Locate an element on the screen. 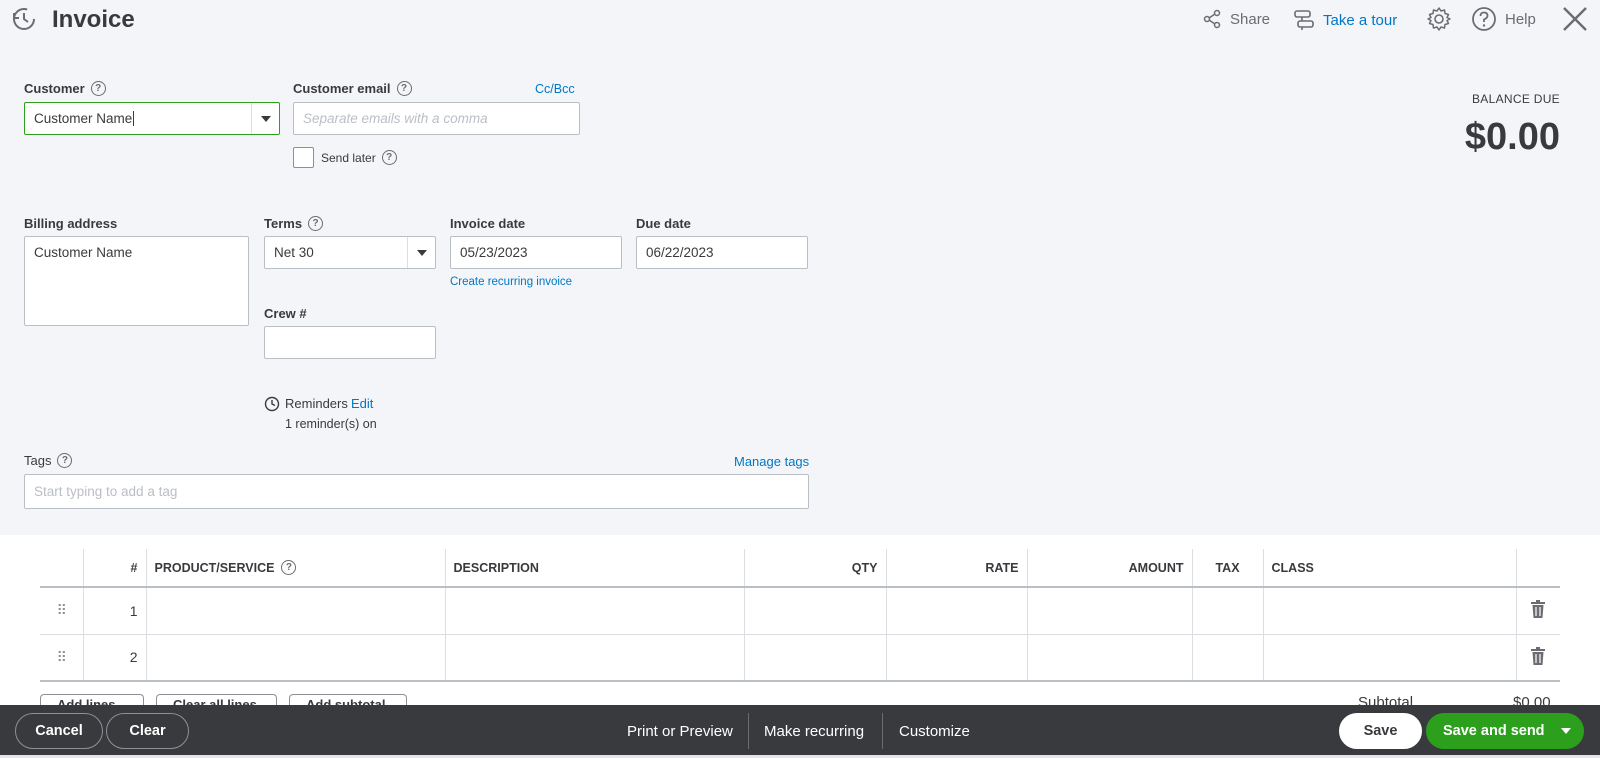 The image size is (1600, 758). manage-tags-link: Manage tags is located at coordinates (771, 461).